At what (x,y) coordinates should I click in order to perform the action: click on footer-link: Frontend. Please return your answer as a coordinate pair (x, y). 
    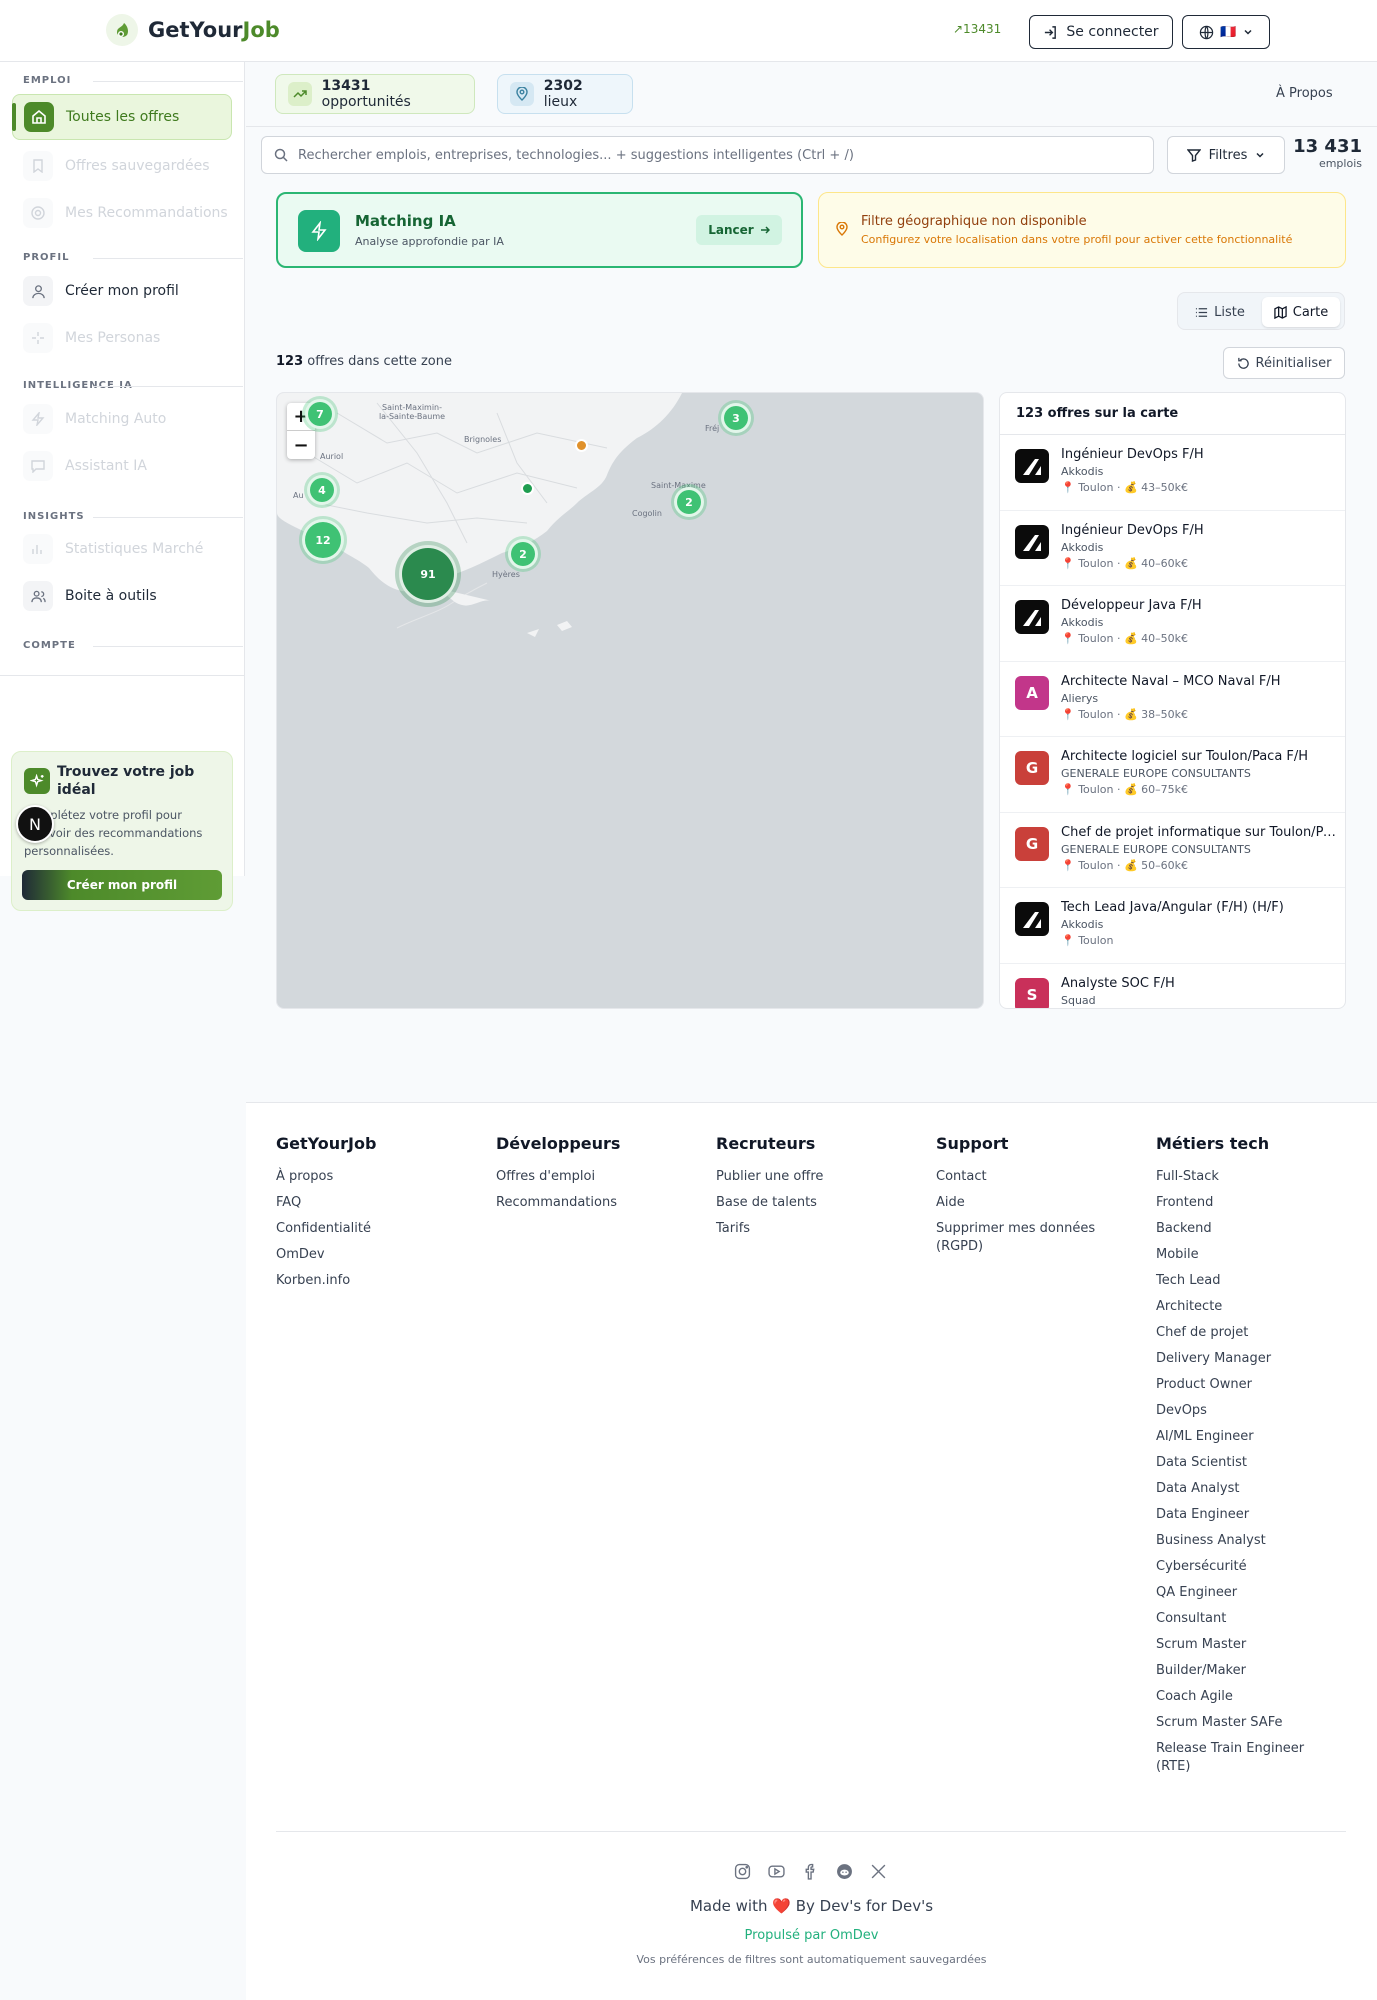
    Looking at the image, I should click on (1246, 1203).